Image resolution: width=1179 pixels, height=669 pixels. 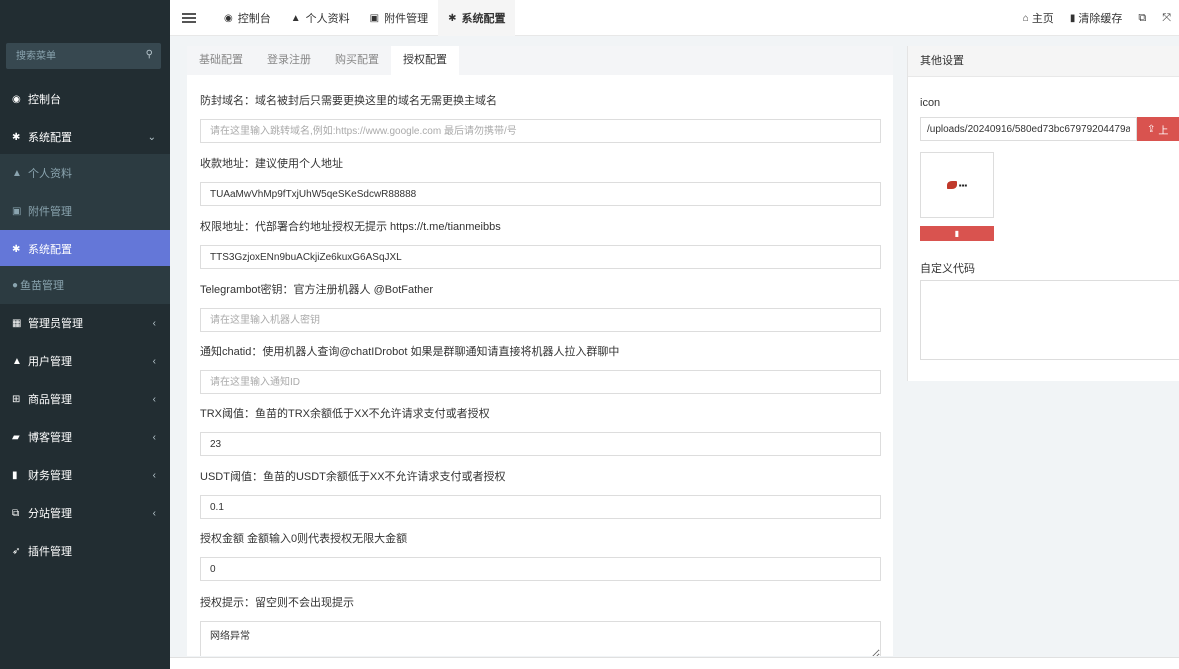 I want to click on delete-button: ▮, so click(x=957, y=233).